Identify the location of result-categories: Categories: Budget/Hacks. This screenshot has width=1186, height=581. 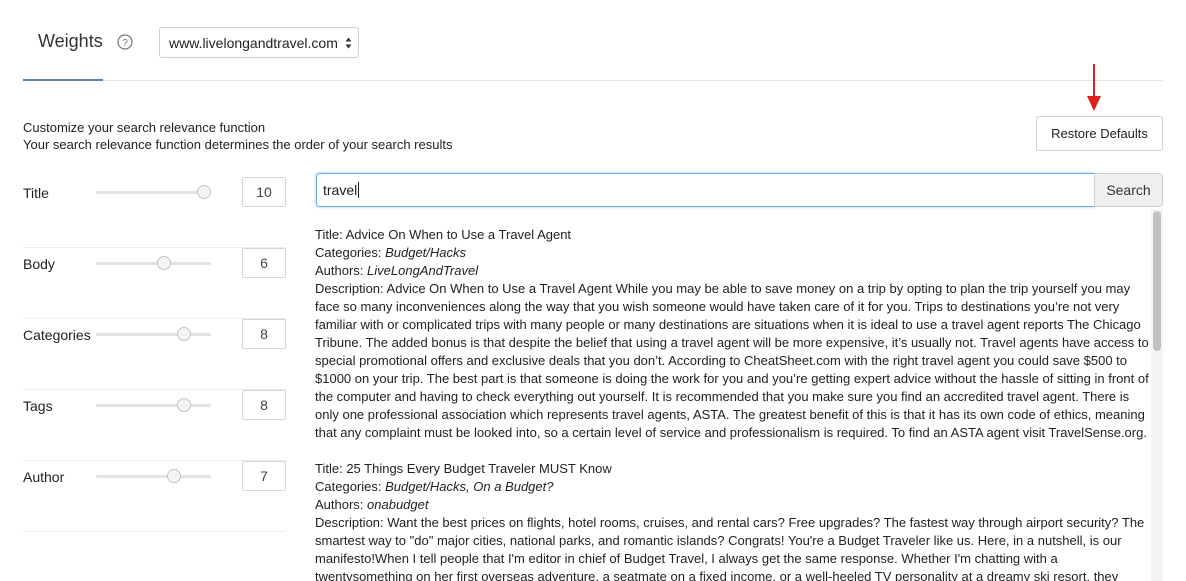
(732, 253).